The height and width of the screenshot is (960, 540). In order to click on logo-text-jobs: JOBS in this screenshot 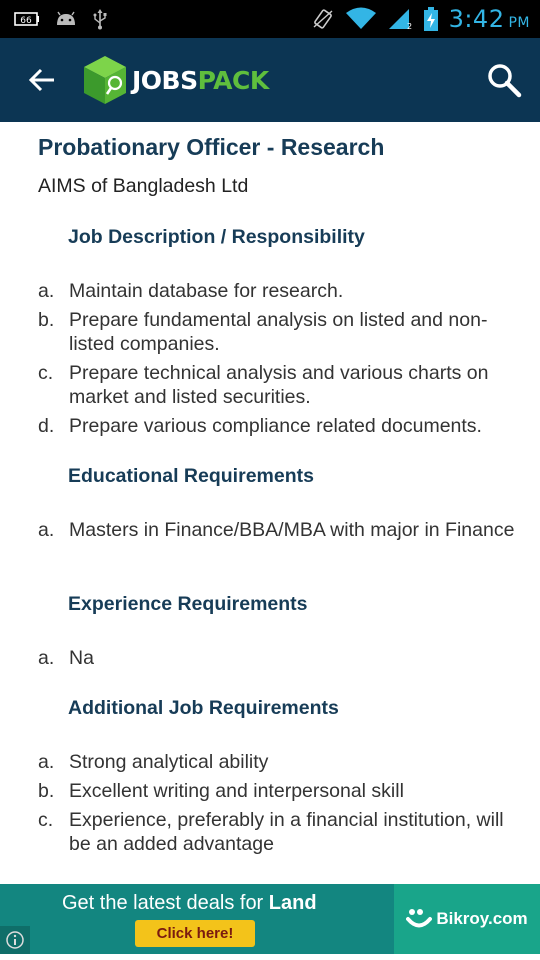, I will do `click(165, 80)`.